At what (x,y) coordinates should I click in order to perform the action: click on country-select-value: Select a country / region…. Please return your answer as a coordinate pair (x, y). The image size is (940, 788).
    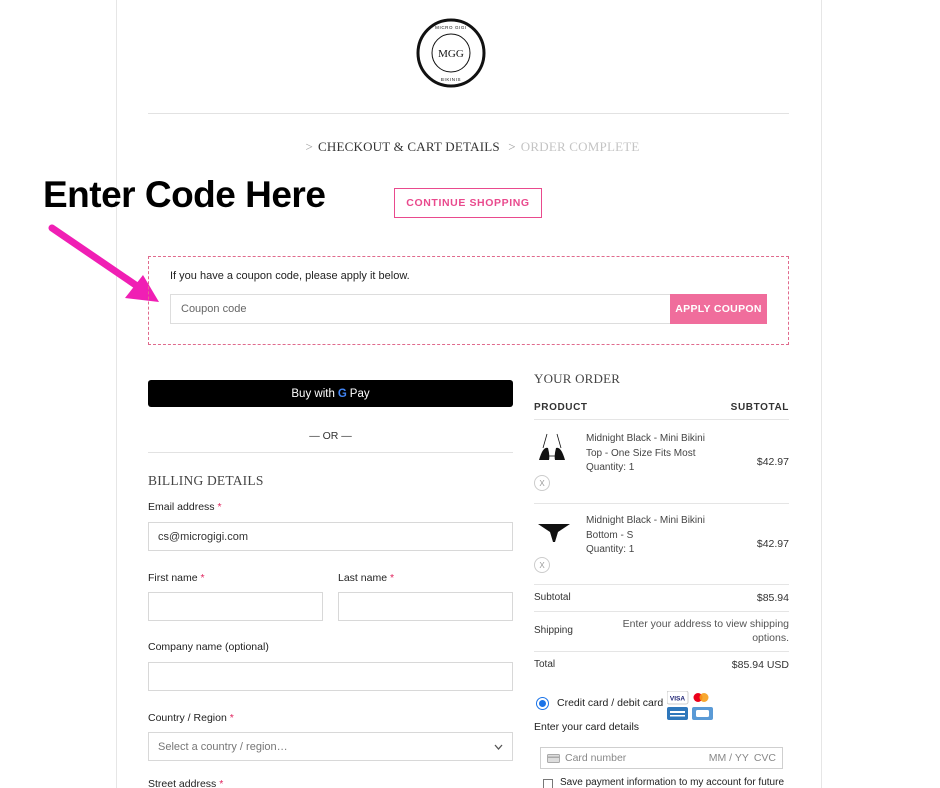
    Looking at the image, I should click on (223, 746).